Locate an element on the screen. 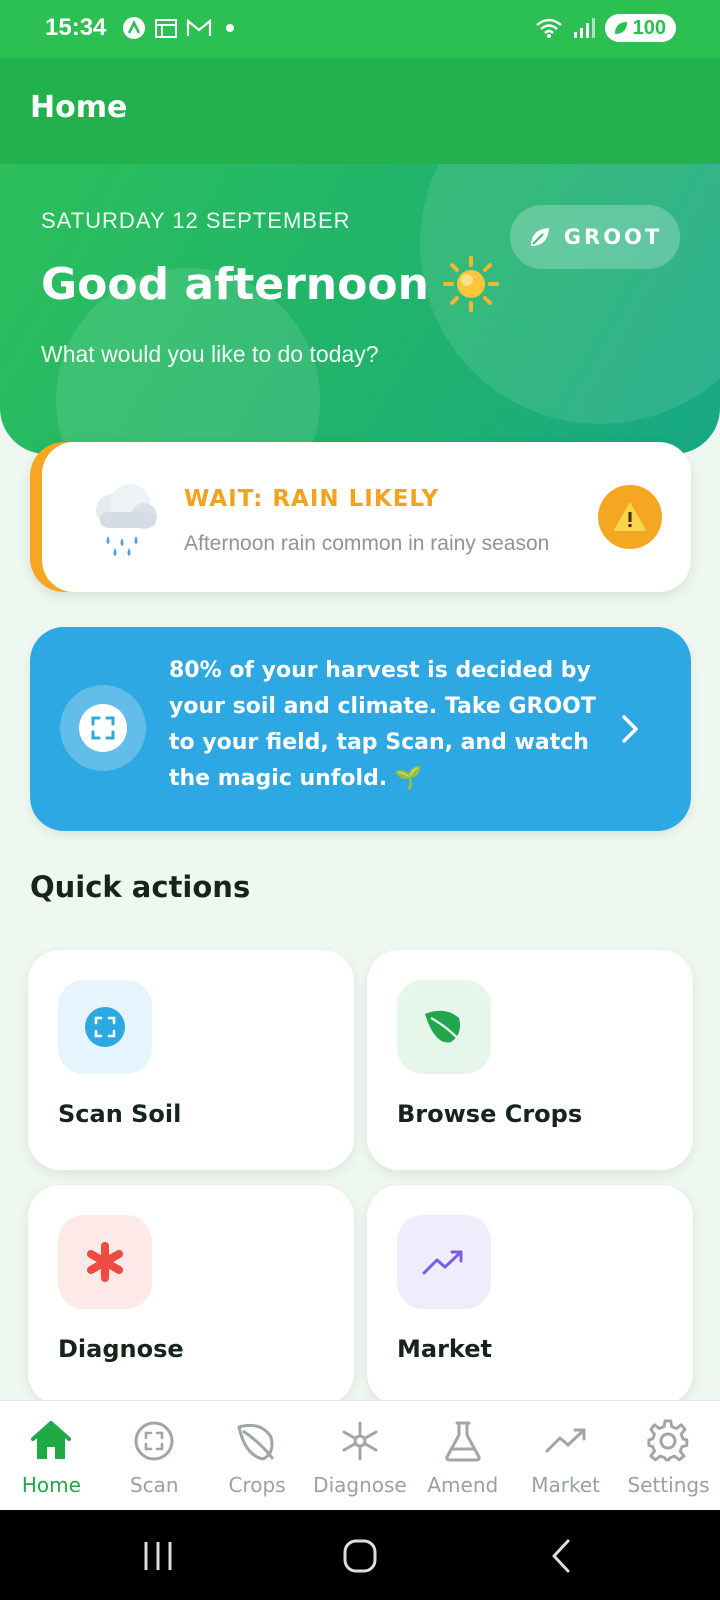  diagnose-card: Diagnose is located at coordinates (191, 1295).